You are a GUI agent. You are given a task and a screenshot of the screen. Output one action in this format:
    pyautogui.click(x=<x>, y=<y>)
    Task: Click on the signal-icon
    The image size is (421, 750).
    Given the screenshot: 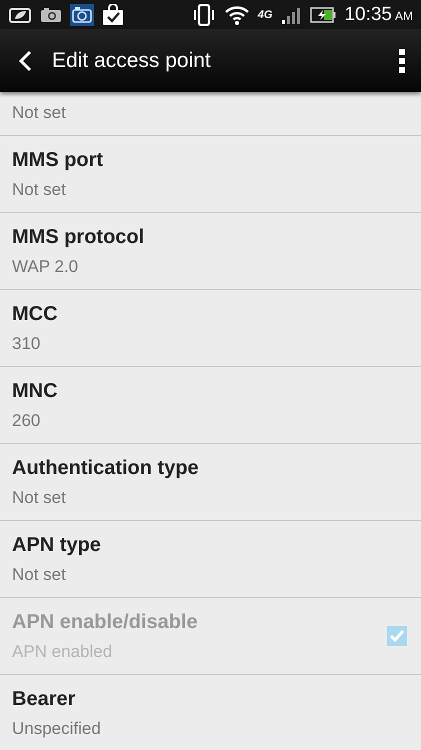 What is the action you would take?
    pyautogui.click(x=291, y=15)
    